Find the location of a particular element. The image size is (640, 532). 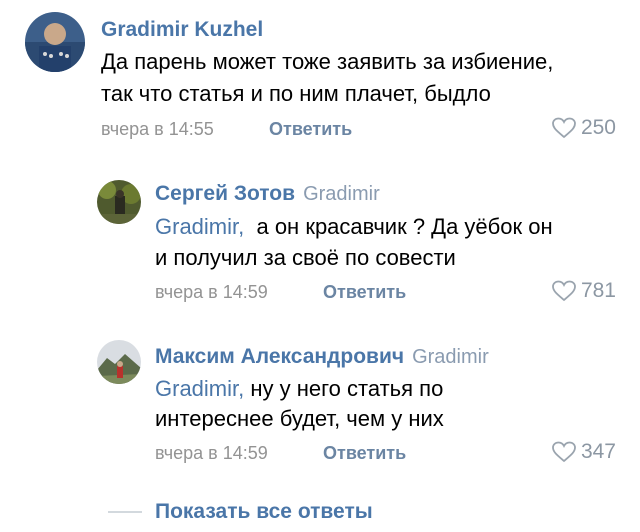

divider is located at coordinates (125, 512).